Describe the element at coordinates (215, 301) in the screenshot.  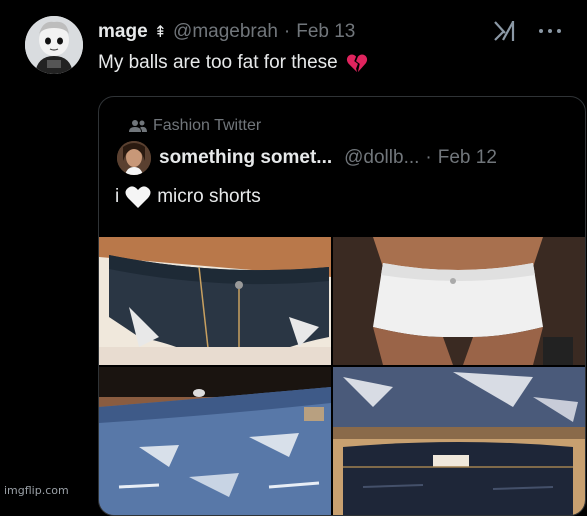
I see `dark-denim-shorts-photo` at that location.